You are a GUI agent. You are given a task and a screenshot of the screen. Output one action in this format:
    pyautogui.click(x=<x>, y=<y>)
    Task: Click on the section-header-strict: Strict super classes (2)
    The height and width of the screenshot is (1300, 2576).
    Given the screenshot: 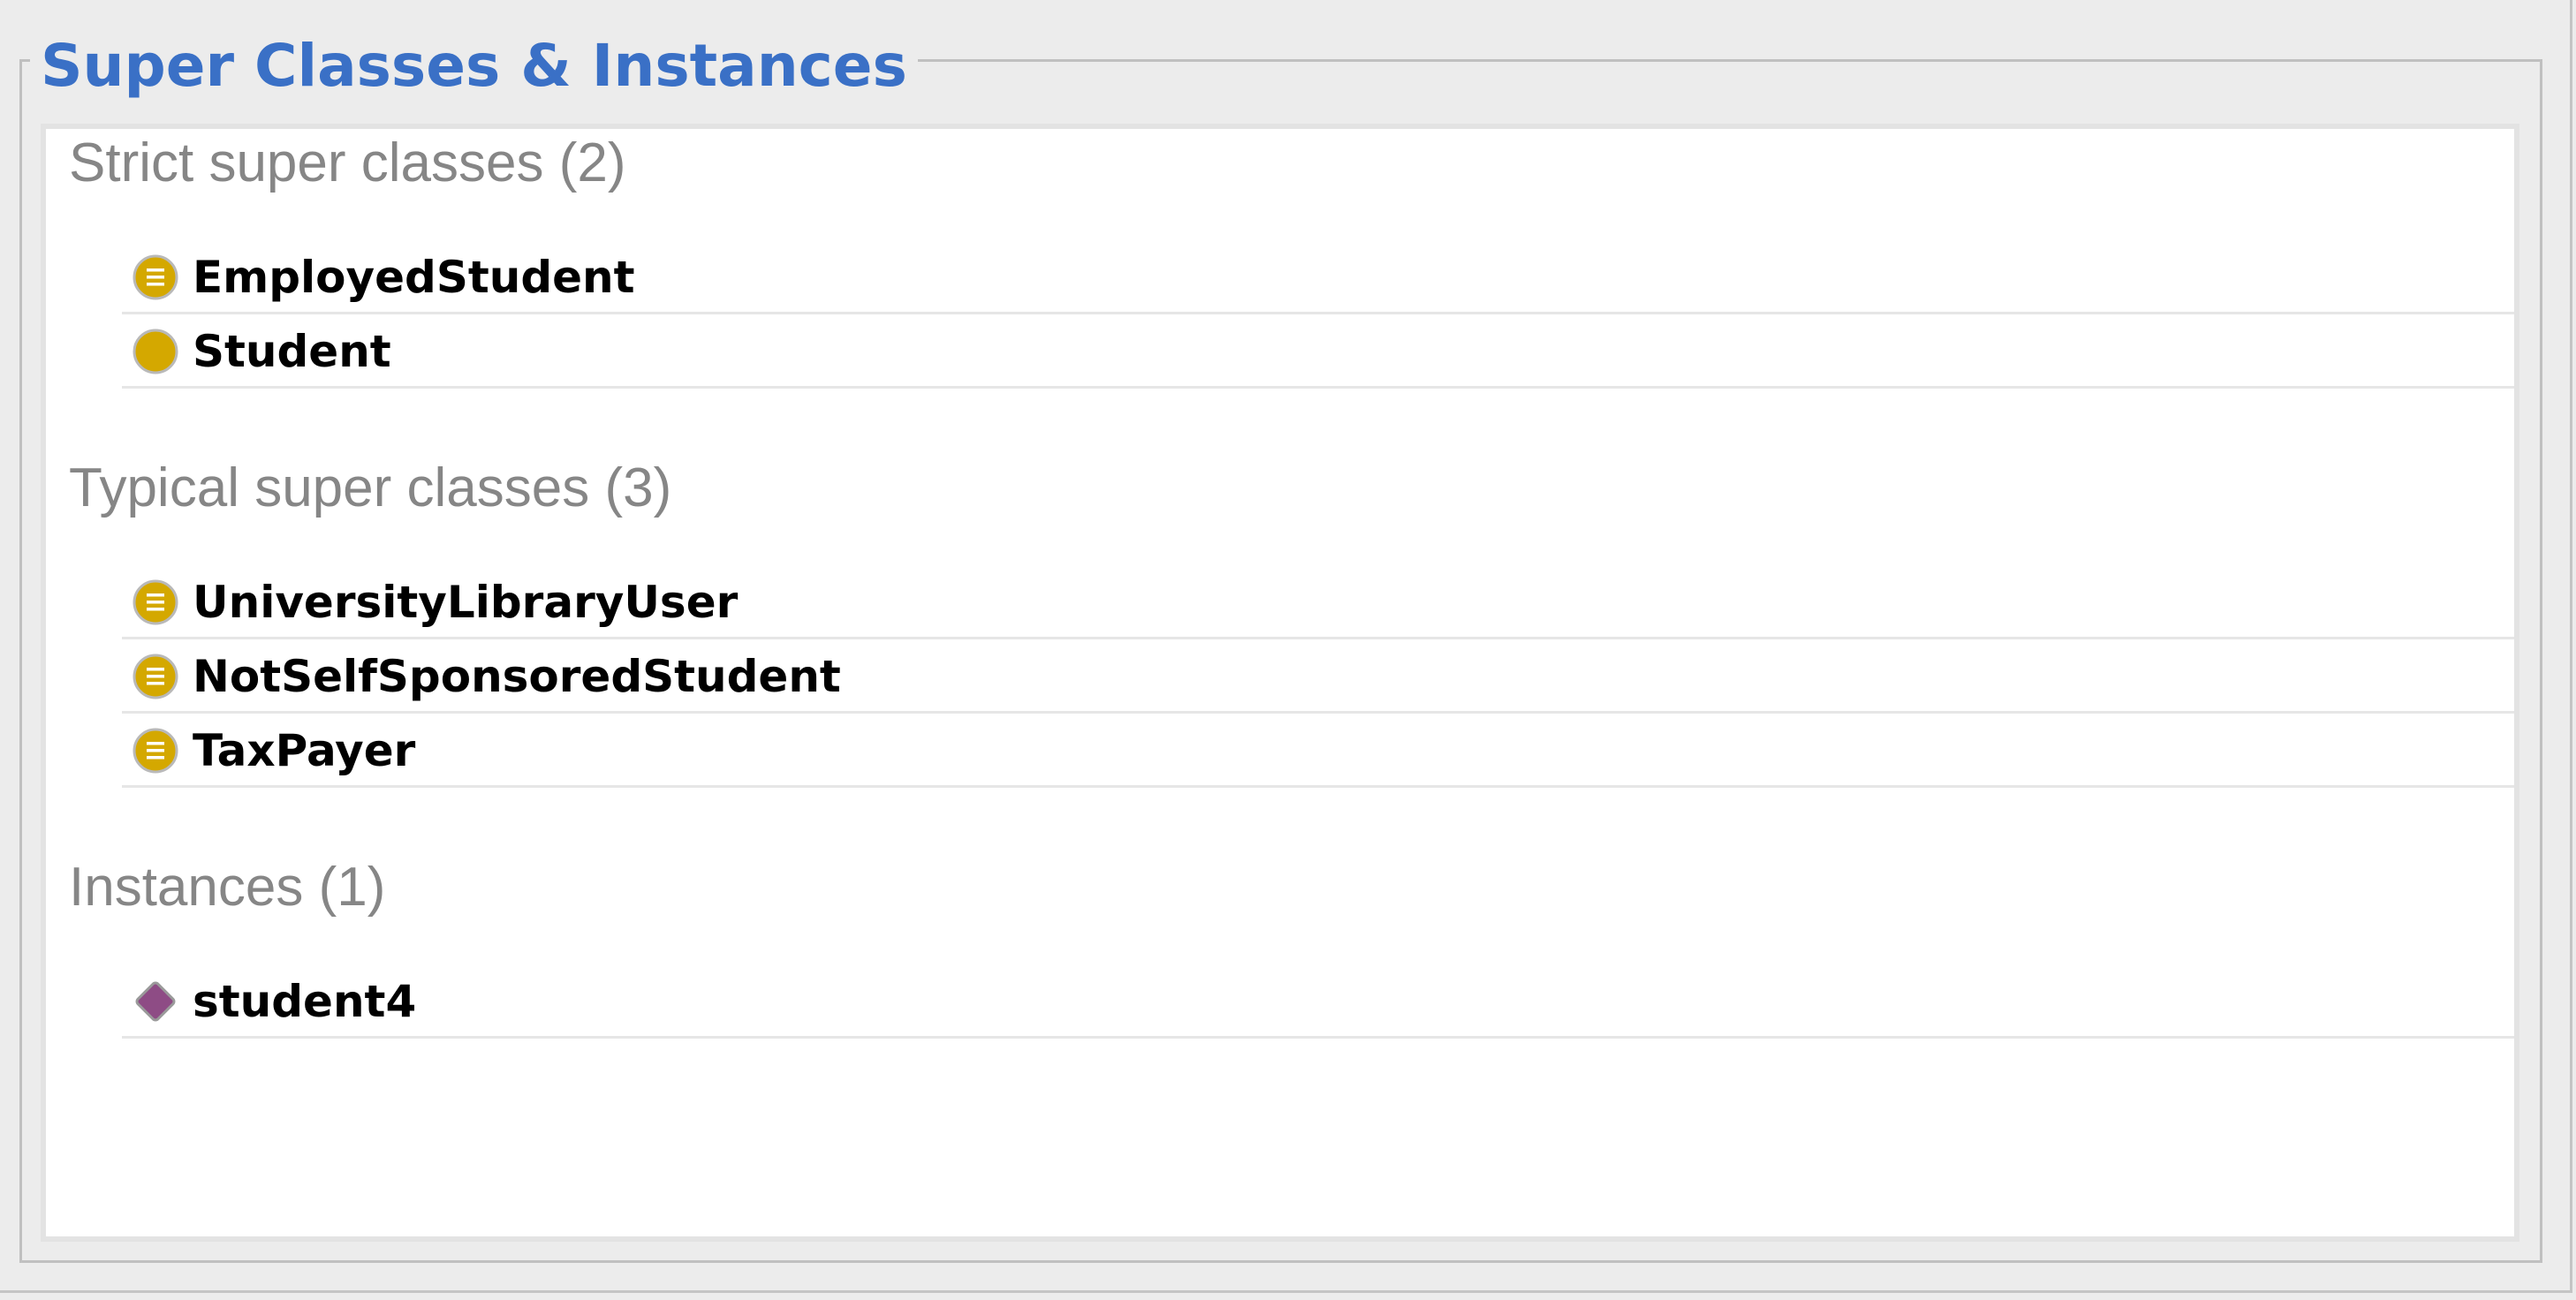 What is the action you would take?
    pyautogui.click(x=348, y=162)
    